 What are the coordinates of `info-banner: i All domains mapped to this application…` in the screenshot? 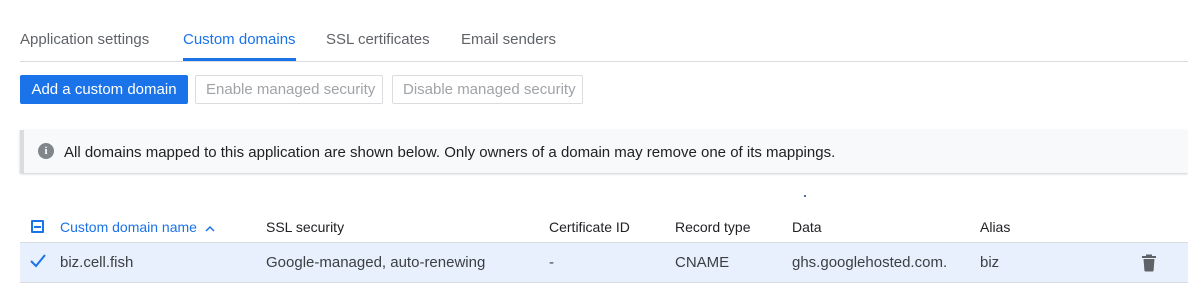 It's located at (604, 151).